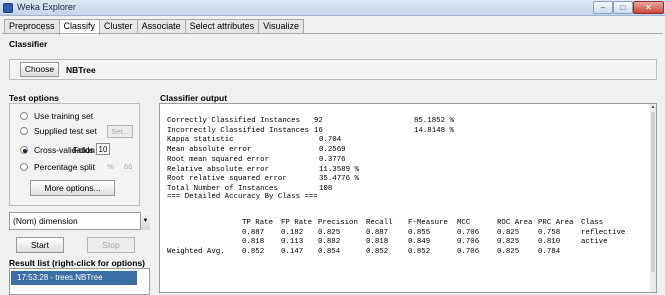 The width and height of the screenshot is (665, 295). Describe the element at coordinates (227, 179) in the screenshot. I see `summary-stat-name: Root relative squared error` at that location.